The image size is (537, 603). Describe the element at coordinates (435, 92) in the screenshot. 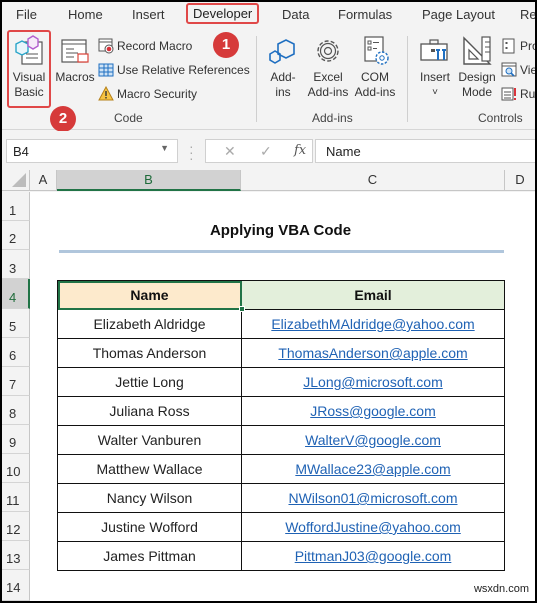

I see `insert-caret-icon: ˅` at that location.